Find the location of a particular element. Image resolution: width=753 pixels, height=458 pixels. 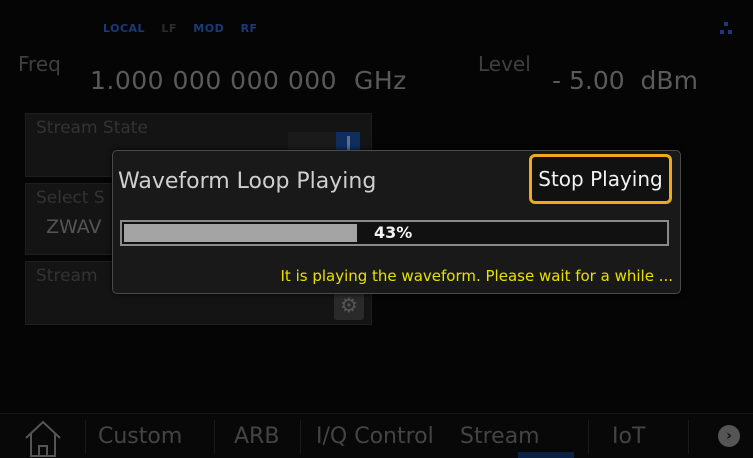

level-value: - 5.00 dBm is located at coordinates (625, 80).